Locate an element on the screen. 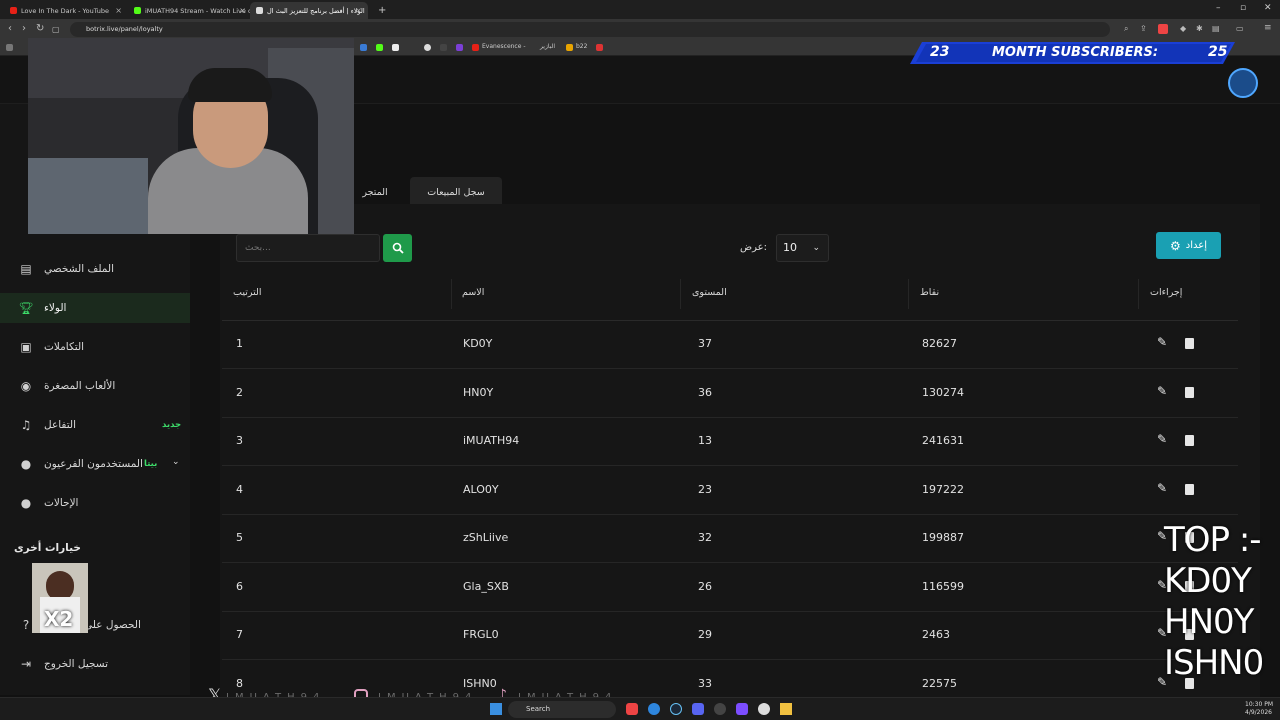 This screenshot has height=720, width=1280. back-icon: ‹ is located at coordinates (10, 28).